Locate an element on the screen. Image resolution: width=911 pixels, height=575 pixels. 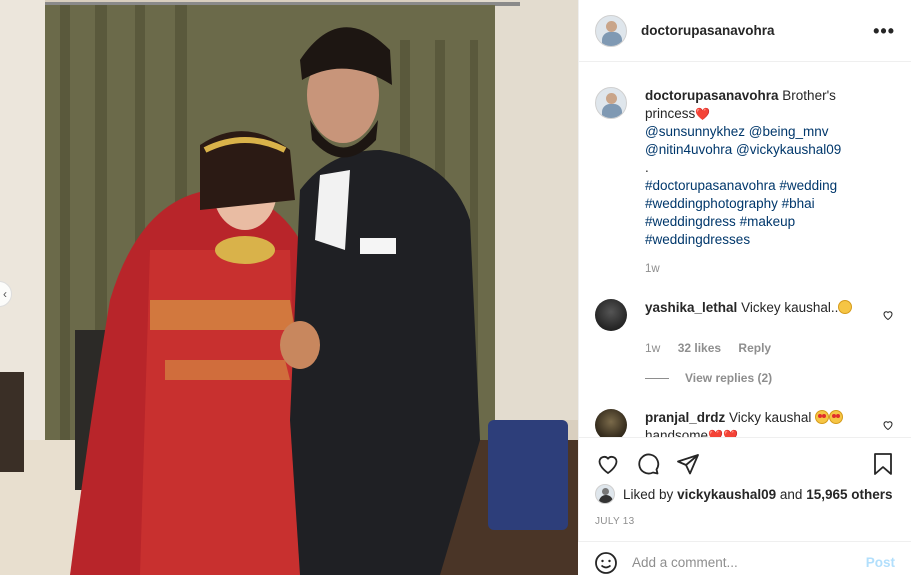
hashtag-link: #makeup is located at coordinates (768, 221).